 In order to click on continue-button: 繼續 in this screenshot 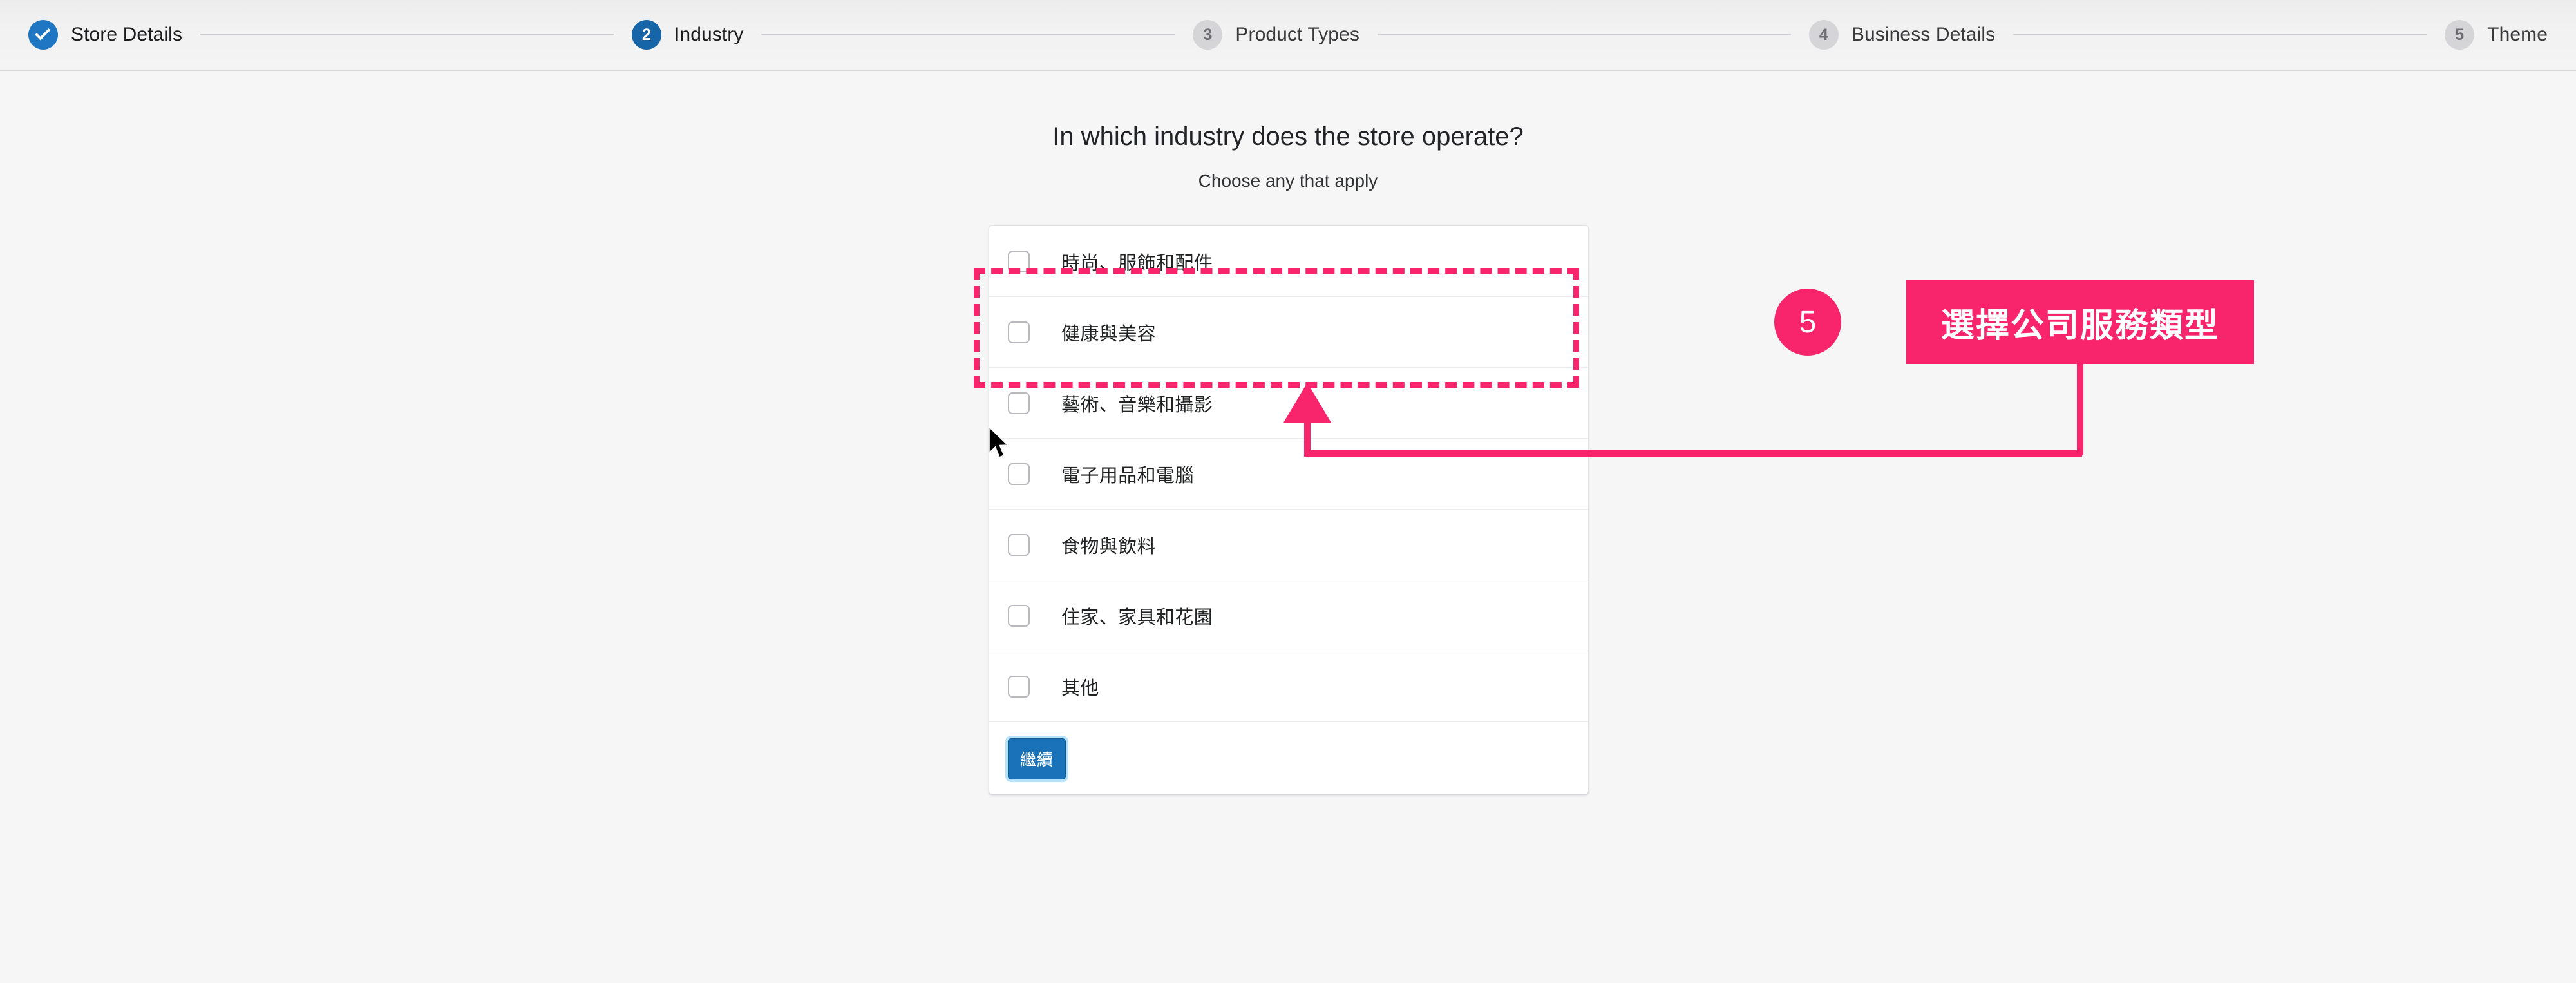, I will do `click(1037, 758)`.